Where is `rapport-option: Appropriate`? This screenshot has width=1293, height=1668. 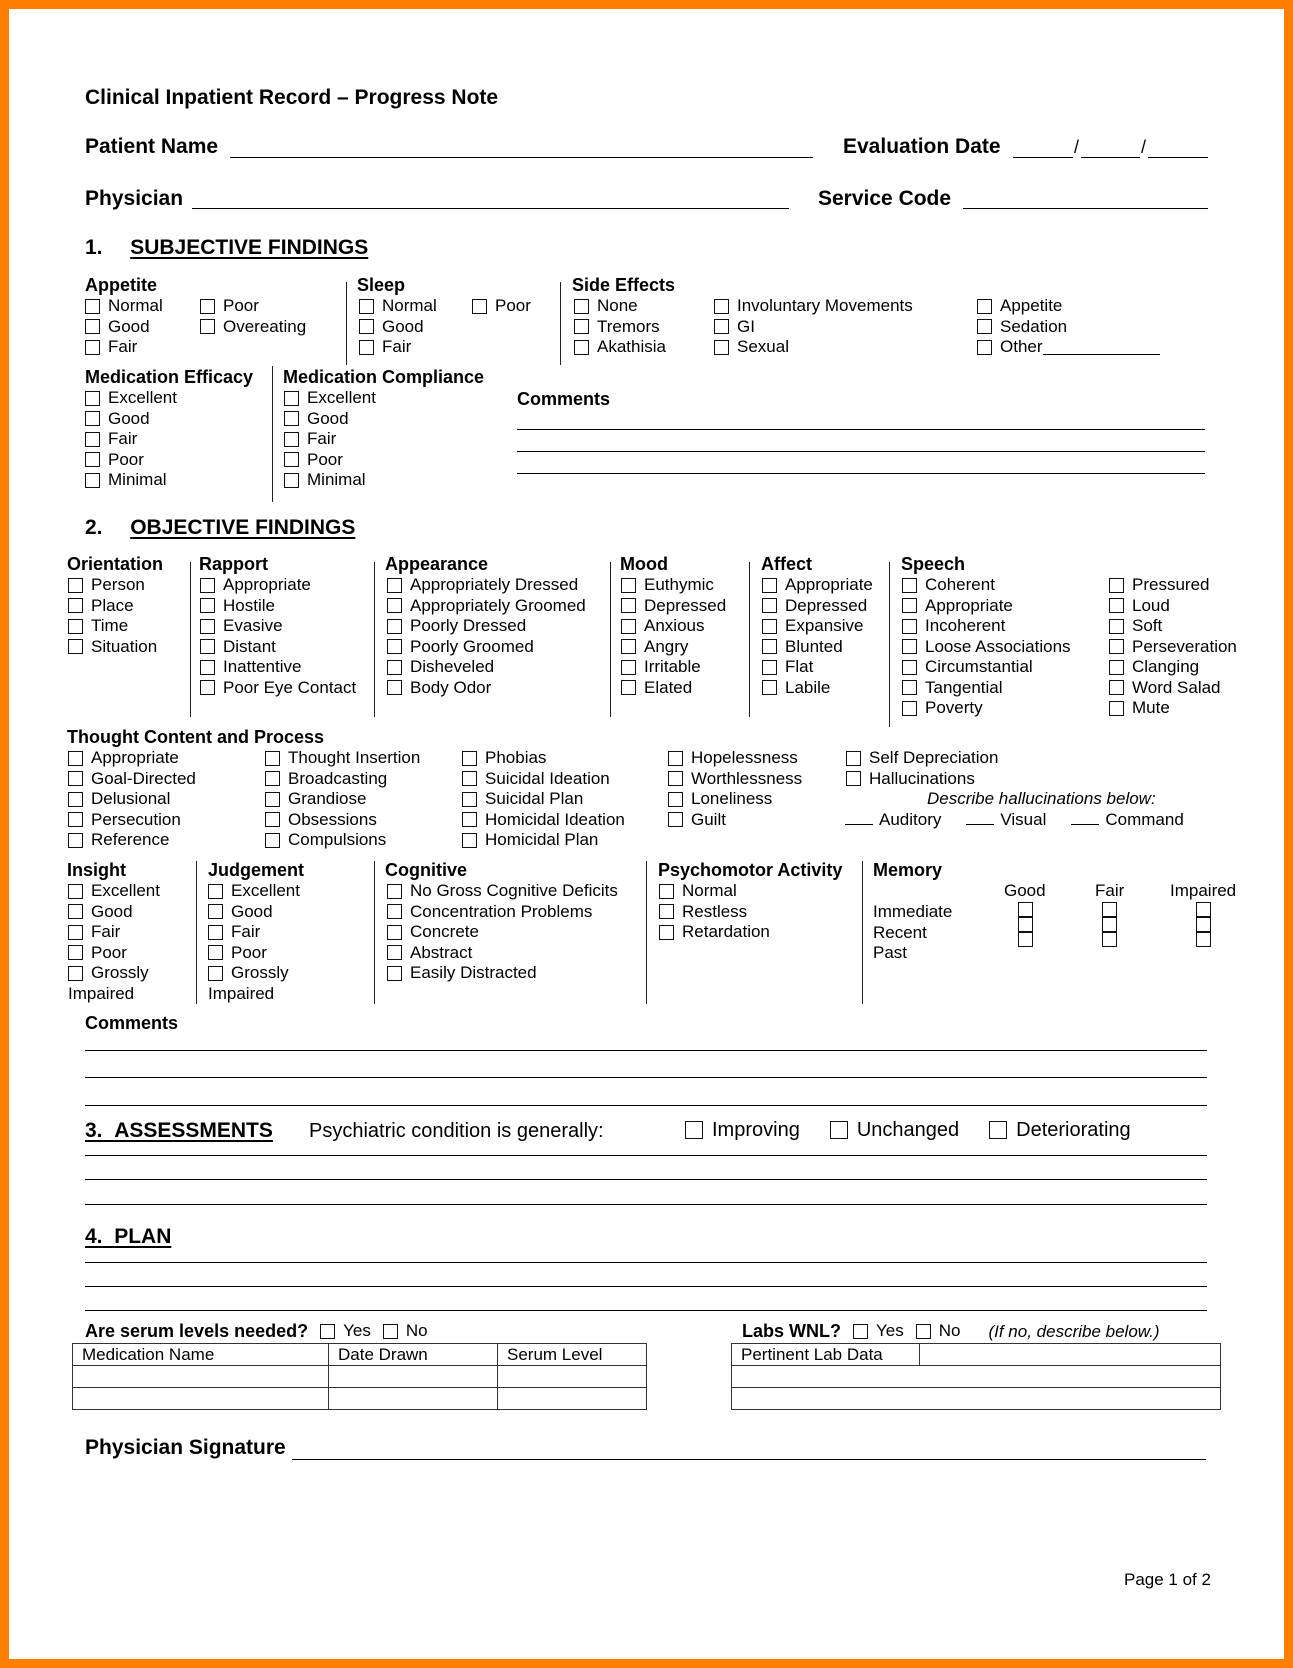 rapport-option: Appropriate is located at coordinates (278, 585).